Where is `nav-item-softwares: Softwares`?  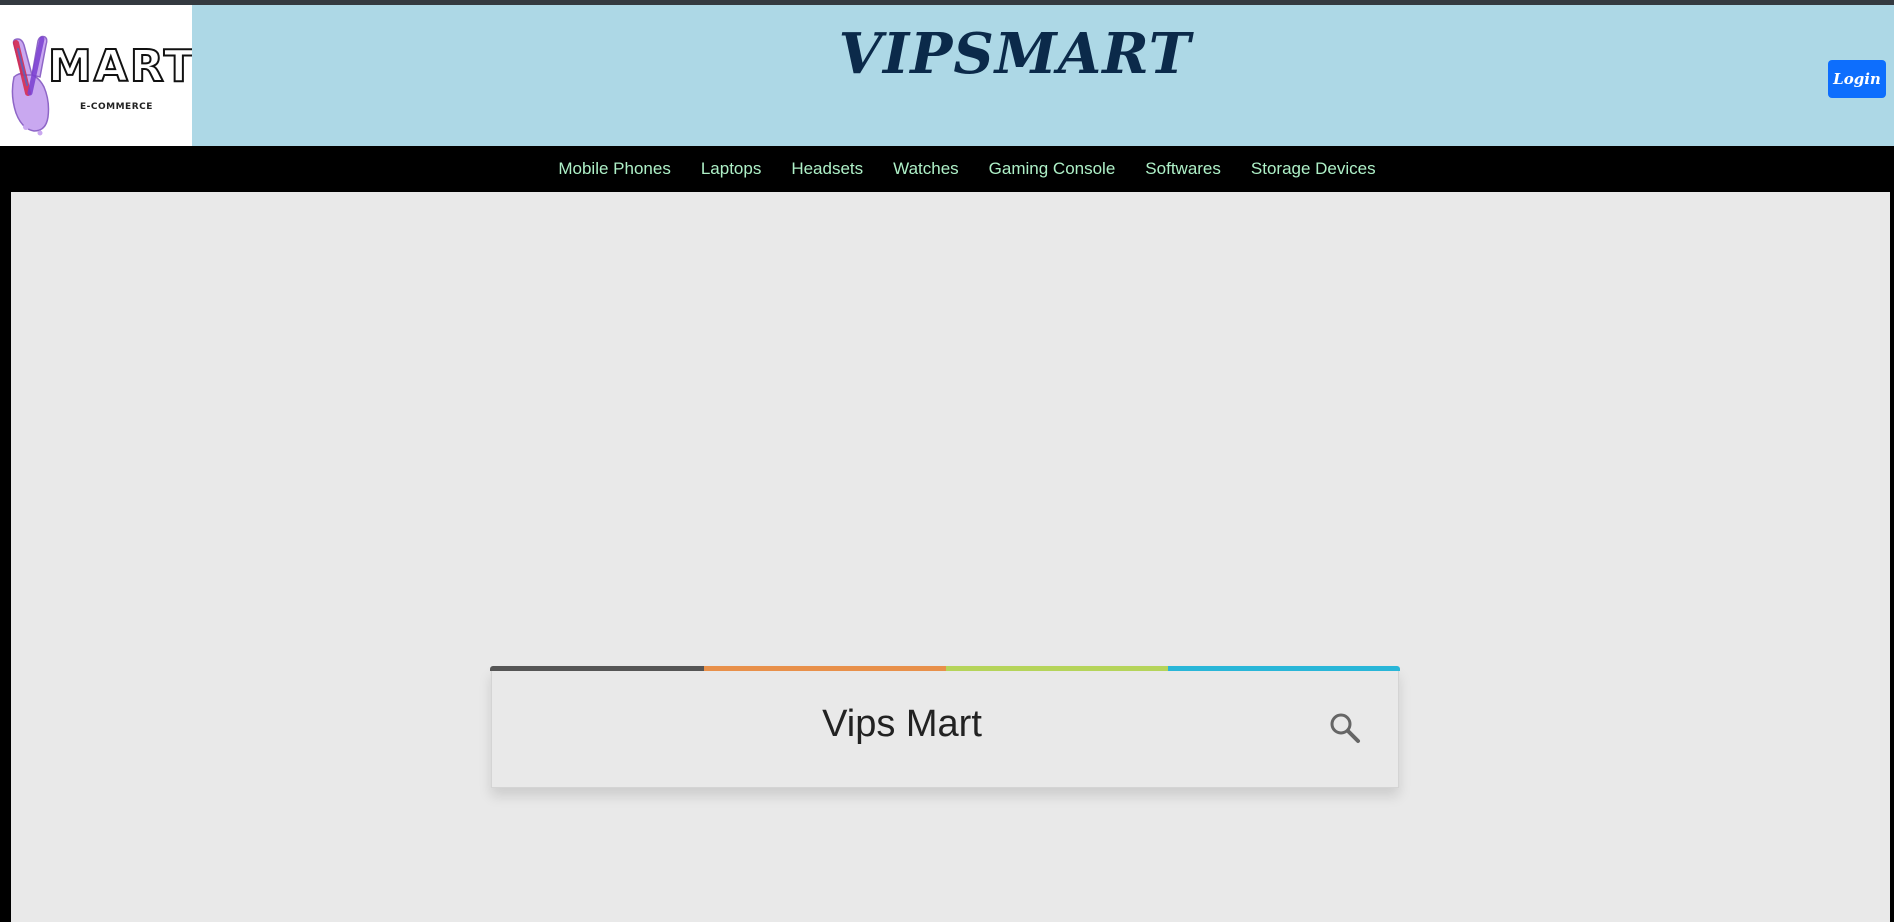 nav-item-softwares: Softwares is located at coordinates (1183, 169).